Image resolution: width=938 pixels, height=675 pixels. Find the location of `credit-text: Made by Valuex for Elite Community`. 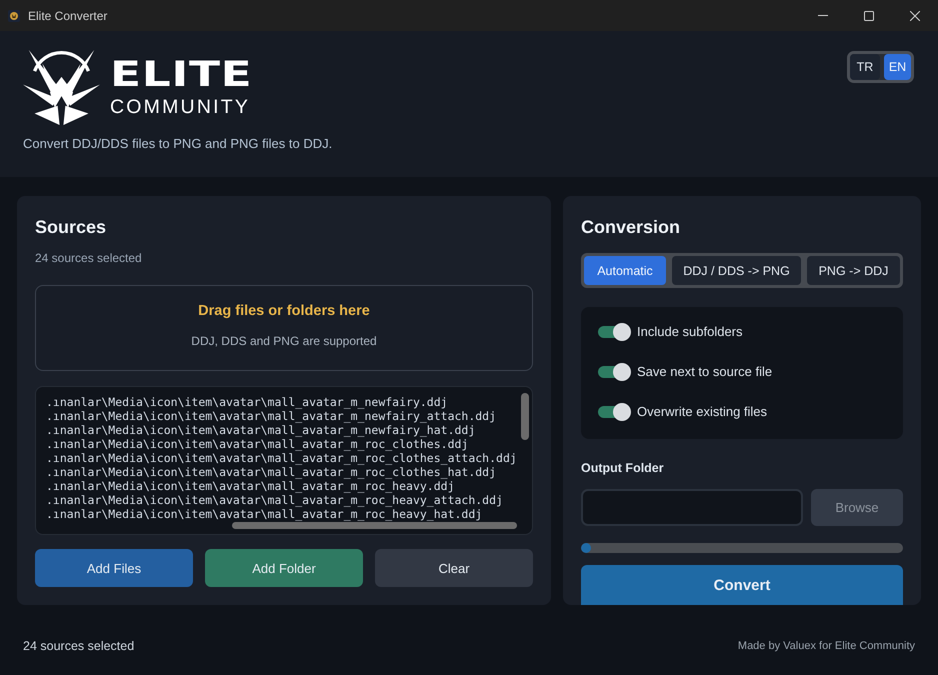

credit-text: Made by Valuex for Elite Community is located at coordinates (826, 646).